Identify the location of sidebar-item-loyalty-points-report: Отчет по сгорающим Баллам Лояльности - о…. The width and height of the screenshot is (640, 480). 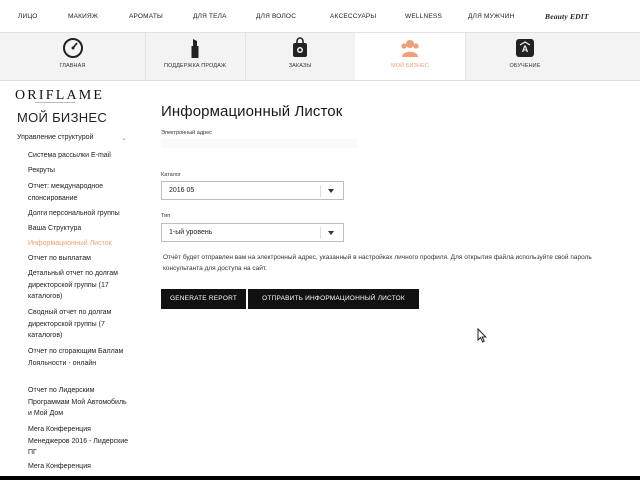
(79, 357).